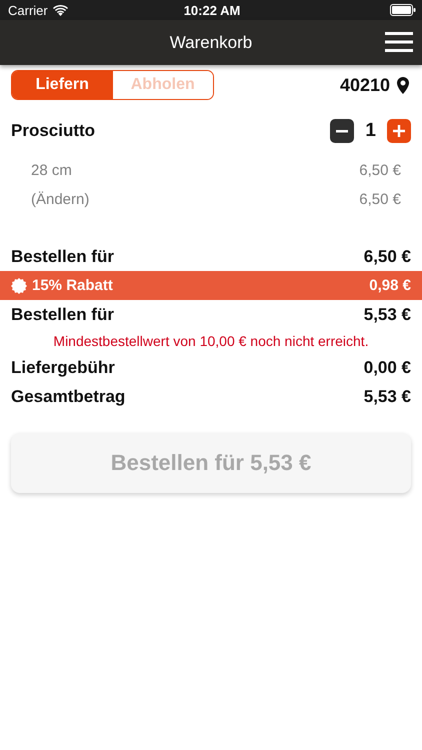 The width and height of the screenshot is (422, 750). Describe the element at coordinates (63, 368) in the screenshot. I see `summary-label: Liefergebühr` at that location.